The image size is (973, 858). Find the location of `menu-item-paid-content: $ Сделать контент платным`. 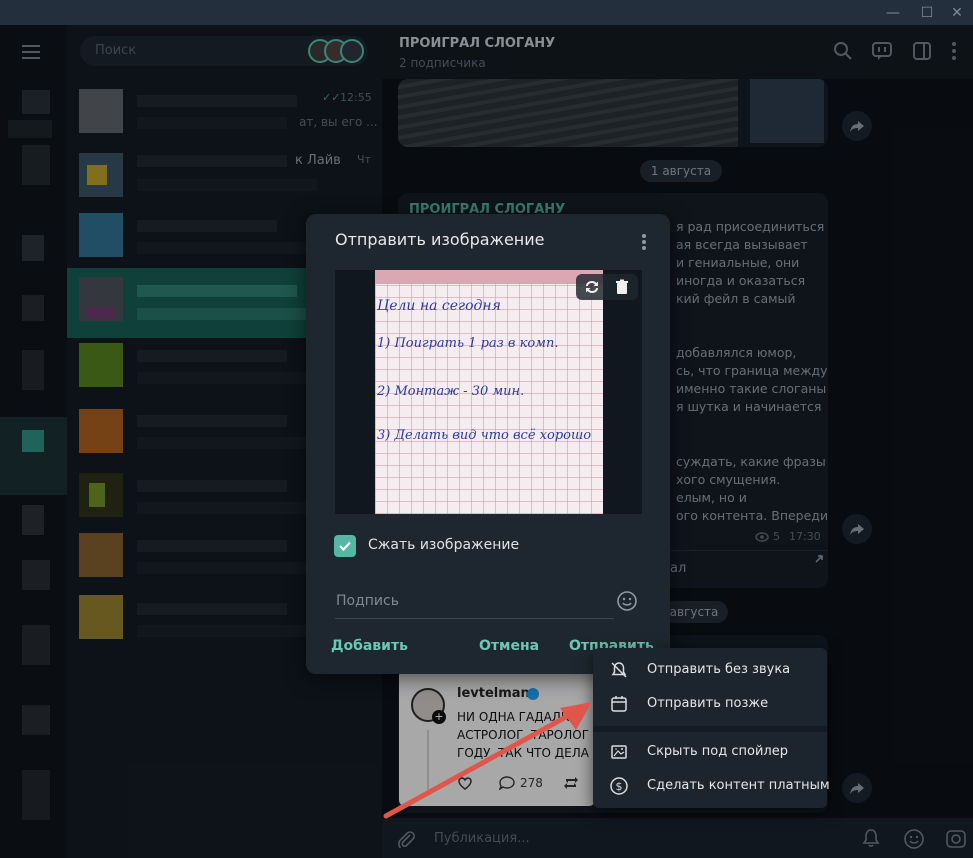

menu-item-paid-content: $ Сделать контент платным is located at coordinates (711, 786).